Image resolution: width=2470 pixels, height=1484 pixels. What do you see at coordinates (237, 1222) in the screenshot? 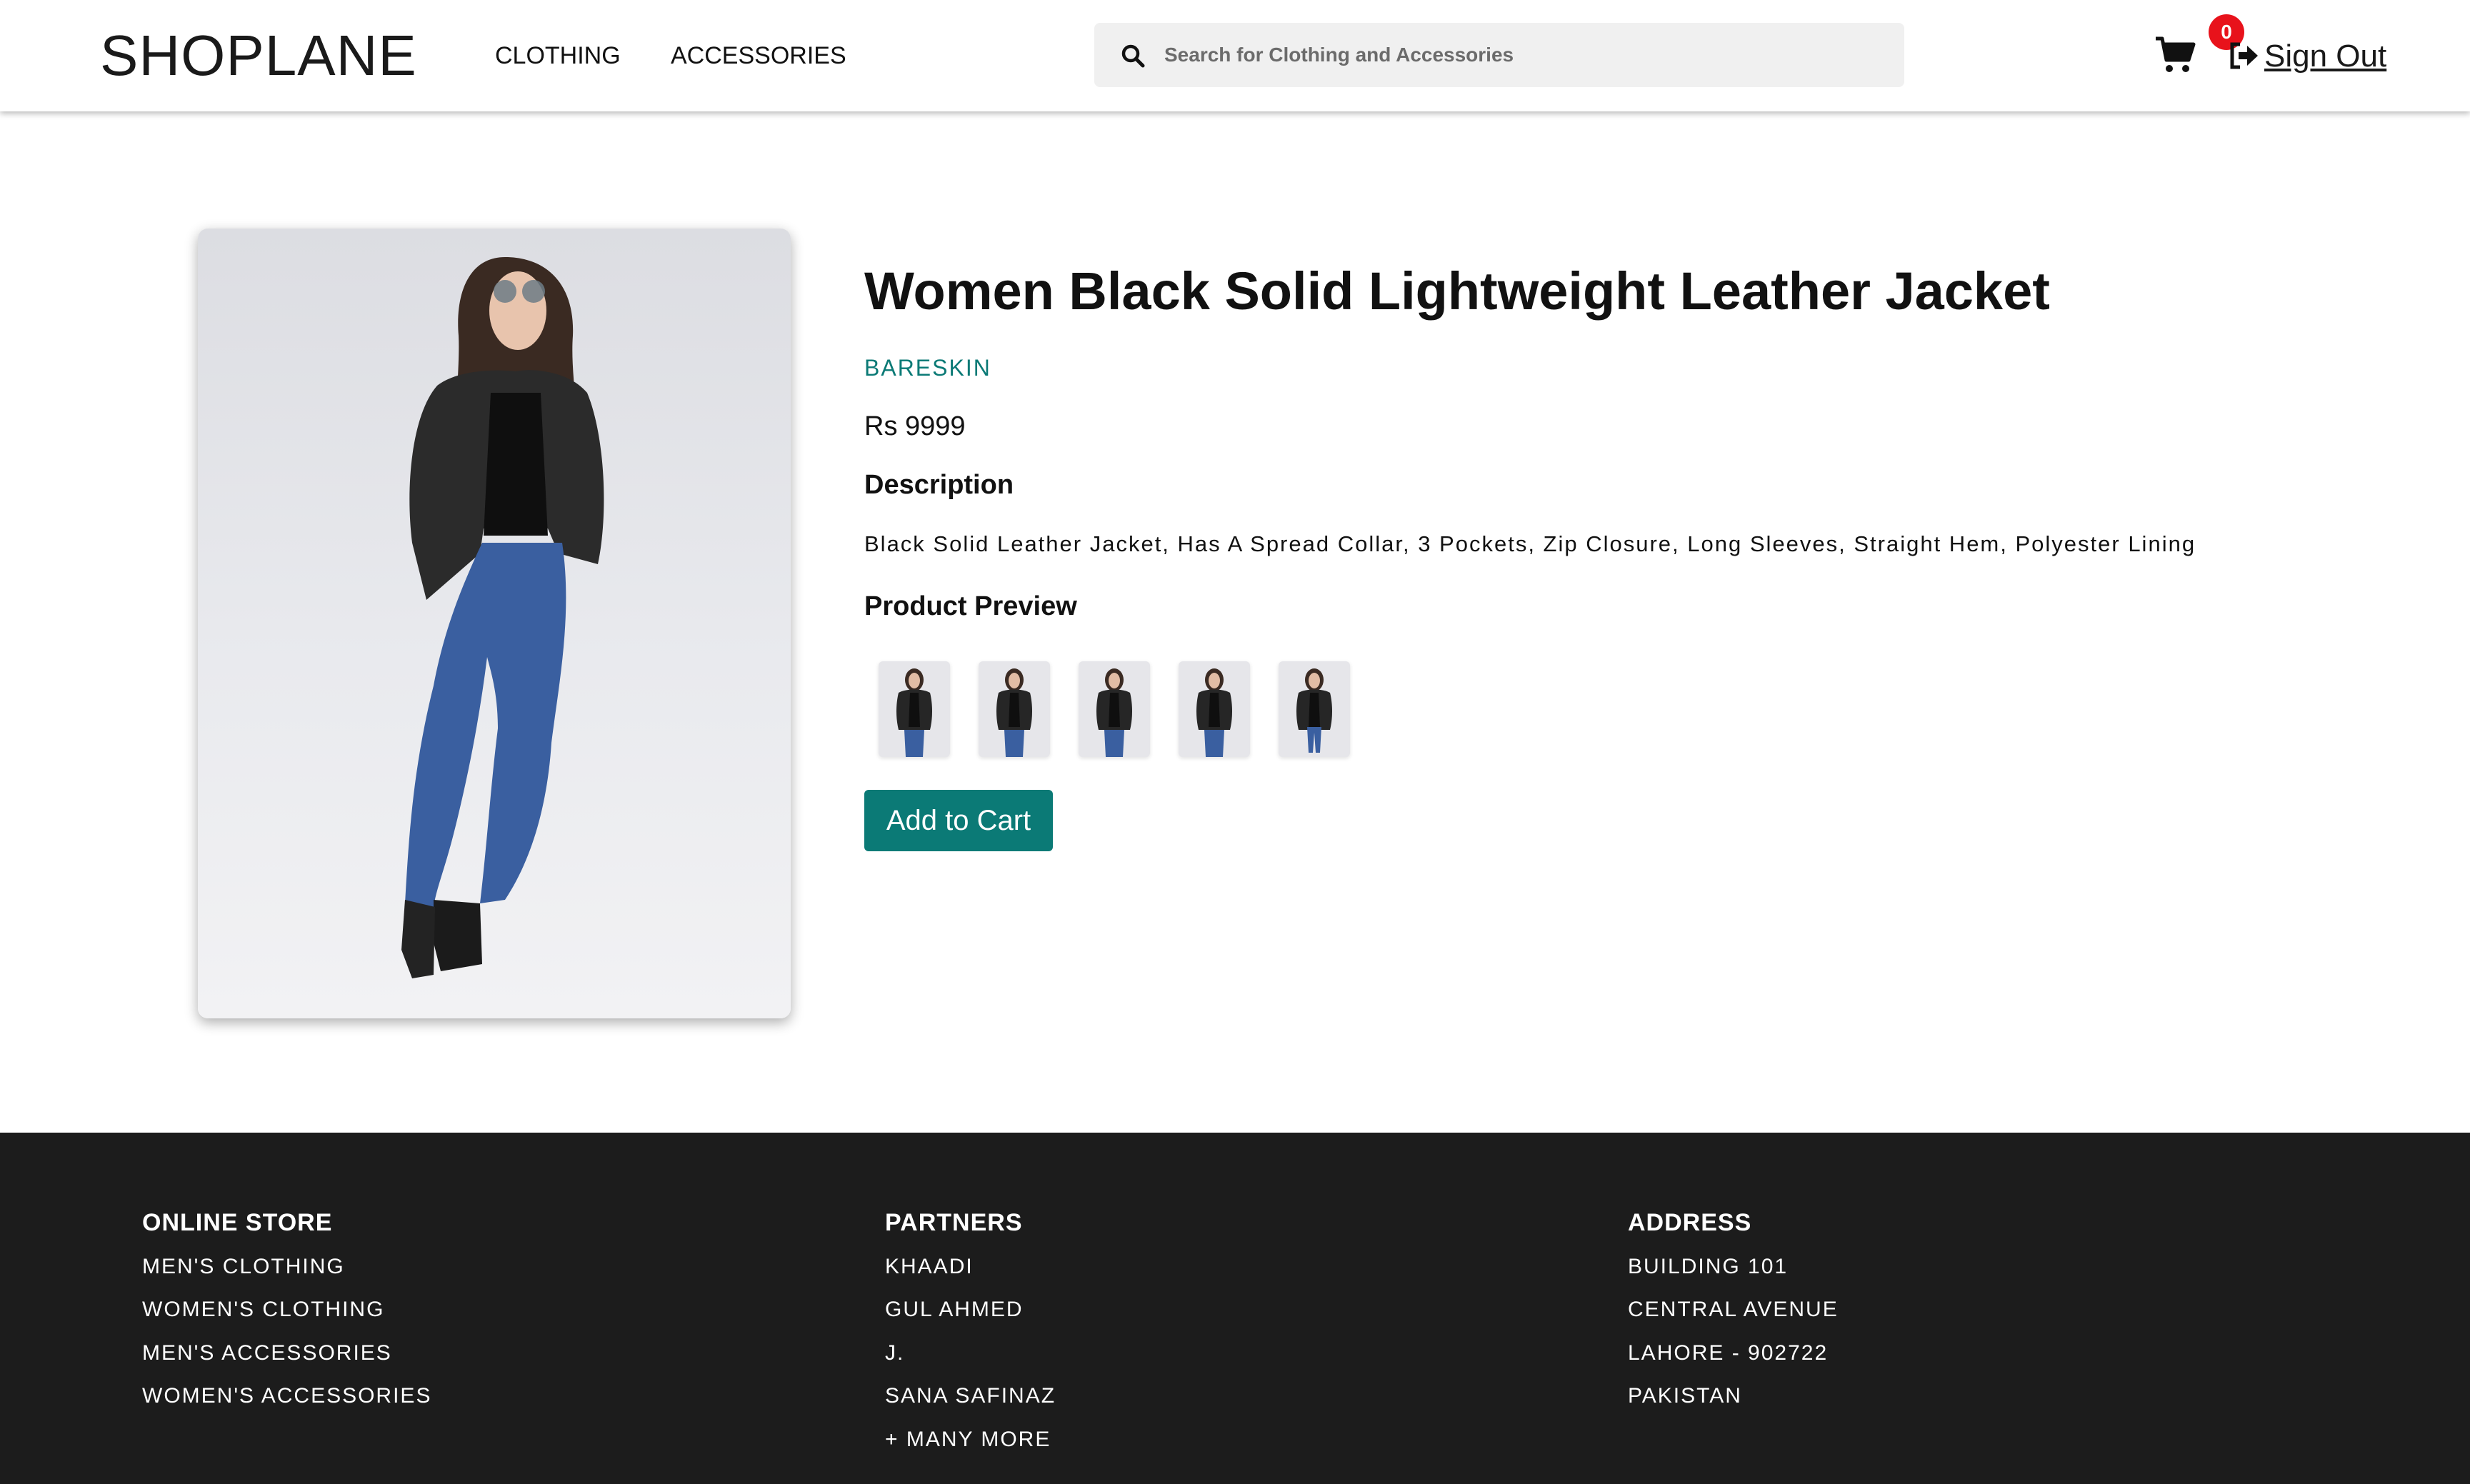
I see `footer-heading: ONLINE STORE` at bounding box center [237, 1222].